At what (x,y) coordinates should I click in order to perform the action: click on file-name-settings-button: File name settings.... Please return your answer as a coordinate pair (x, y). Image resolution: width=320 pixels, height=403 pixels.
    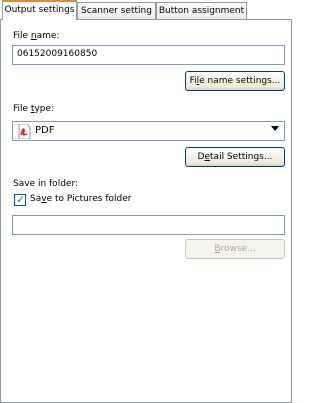
    Looking at the image, I should click on (235, 81).